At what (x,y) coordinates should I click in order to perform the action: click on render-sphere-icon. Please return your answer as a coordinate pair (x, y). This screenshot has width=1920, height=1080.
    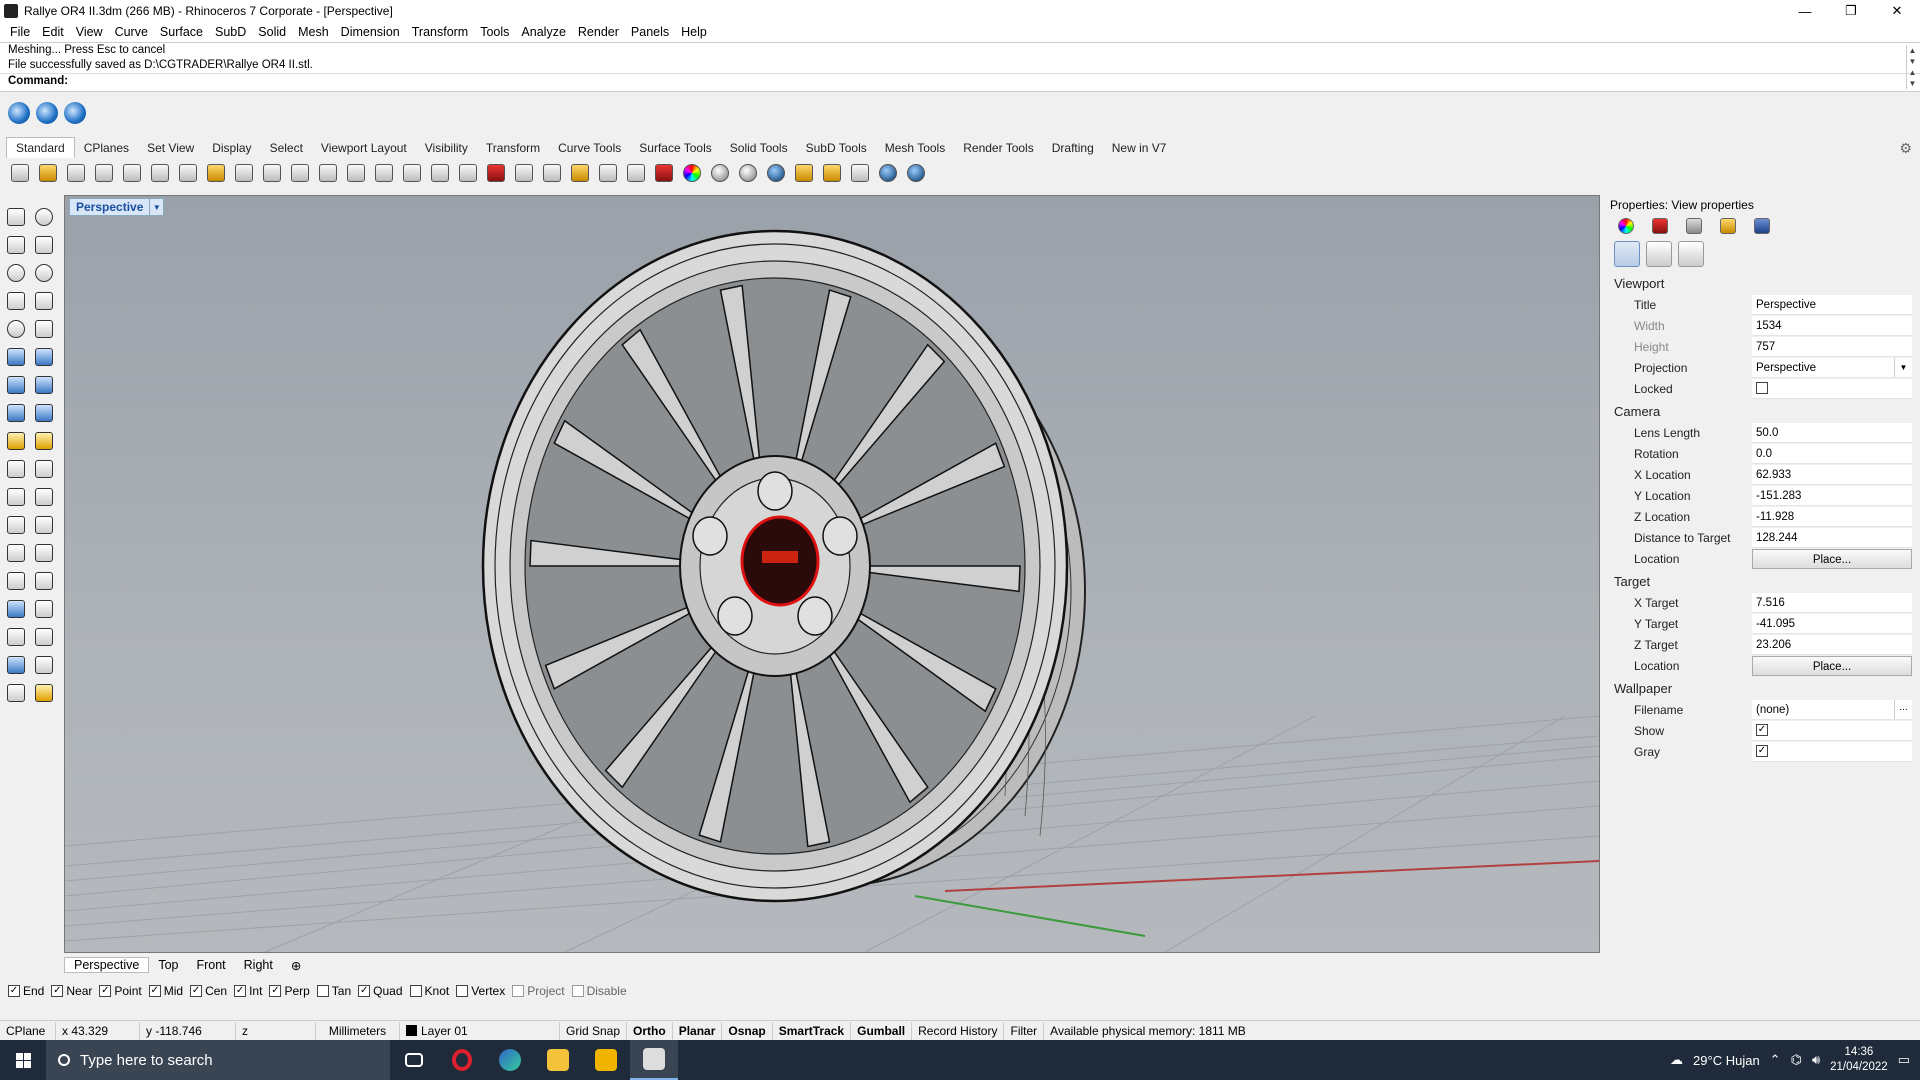
    Looking at the image, I should click on (776, 173).